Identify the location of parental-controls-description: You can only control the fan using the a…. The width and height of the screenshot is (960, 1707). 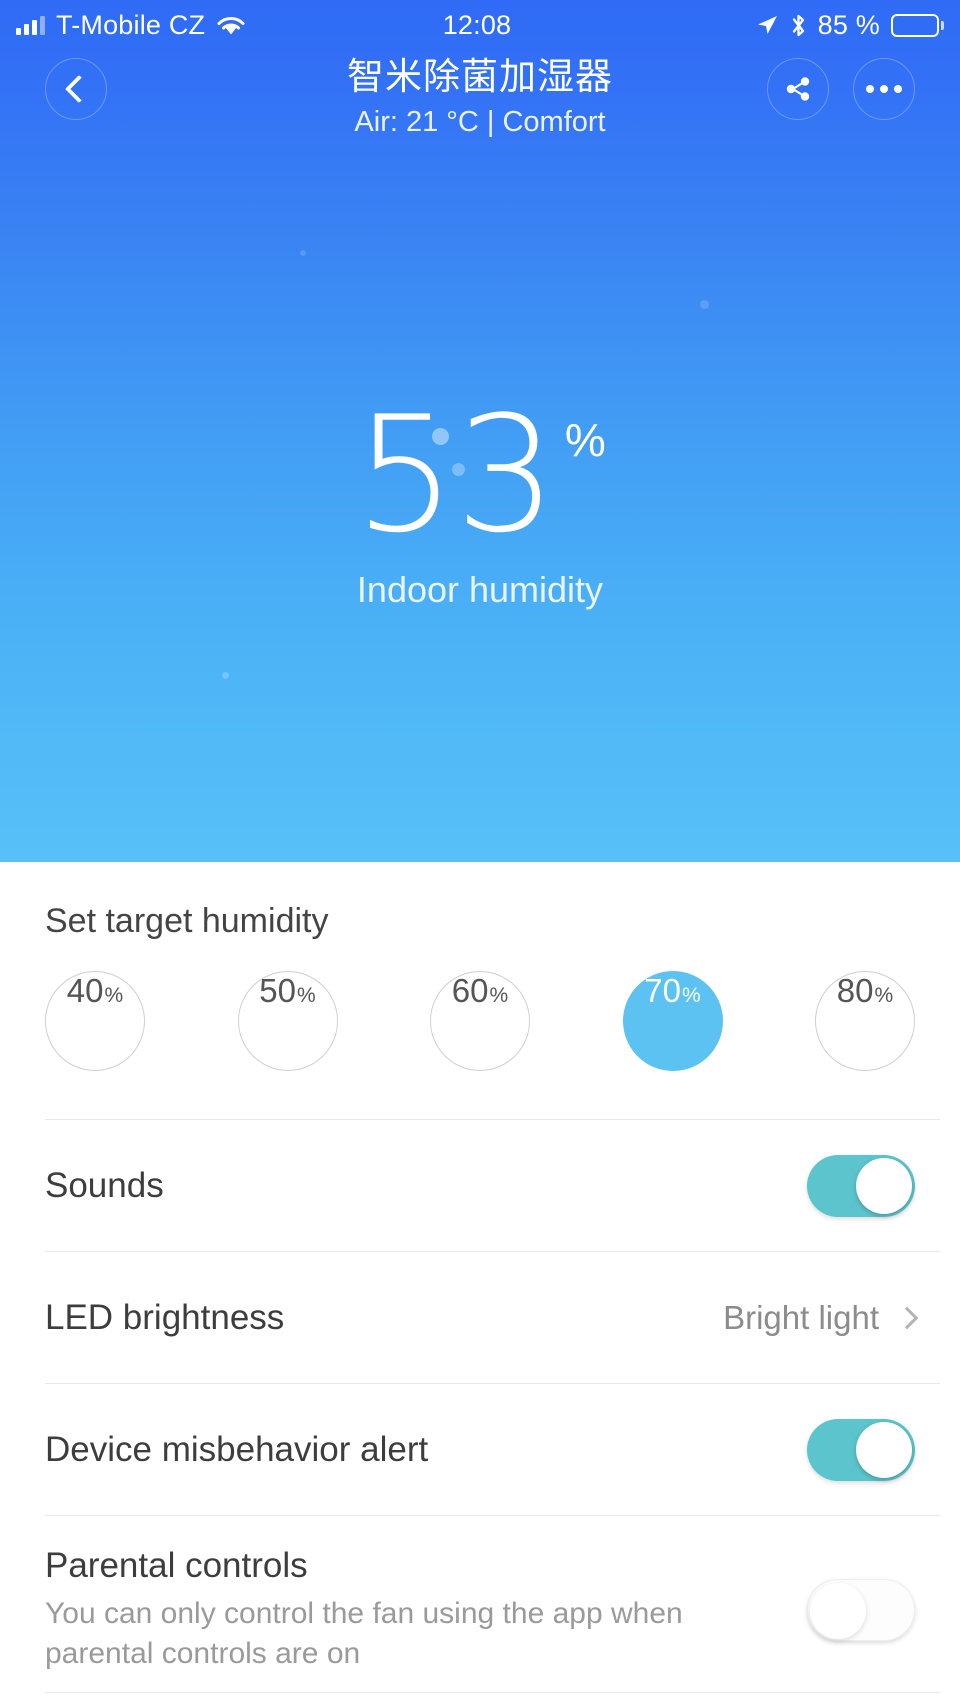
(364, 1633).